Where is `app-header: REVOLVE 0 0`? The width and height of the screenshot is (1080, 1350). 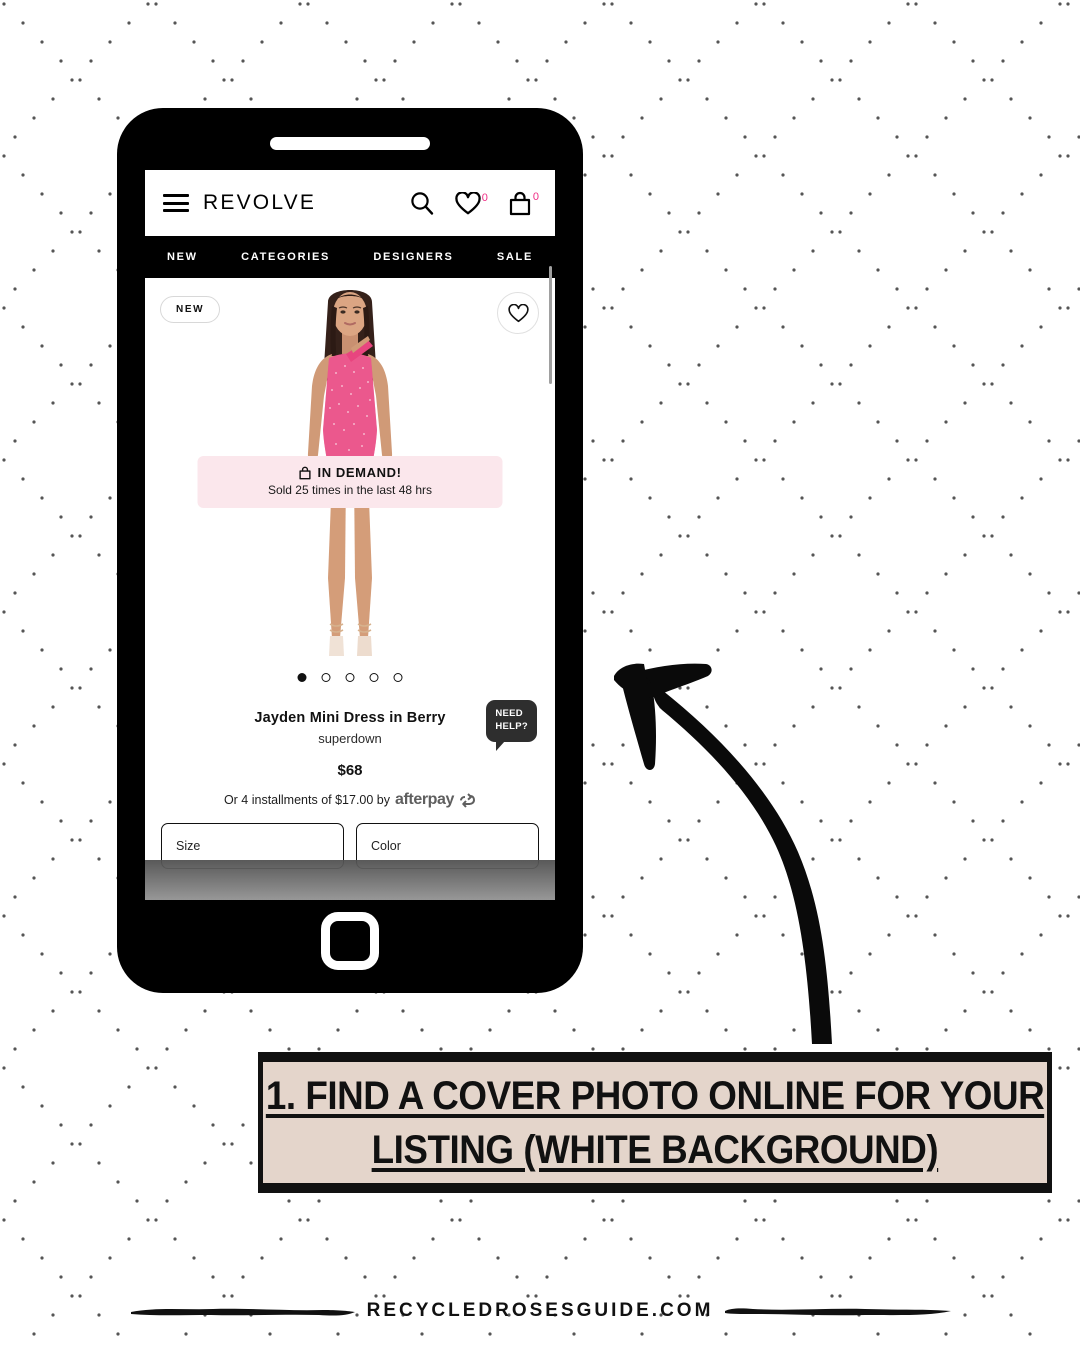
app-header: REVOLVE 0 0 is located at coordinates (350, 203).